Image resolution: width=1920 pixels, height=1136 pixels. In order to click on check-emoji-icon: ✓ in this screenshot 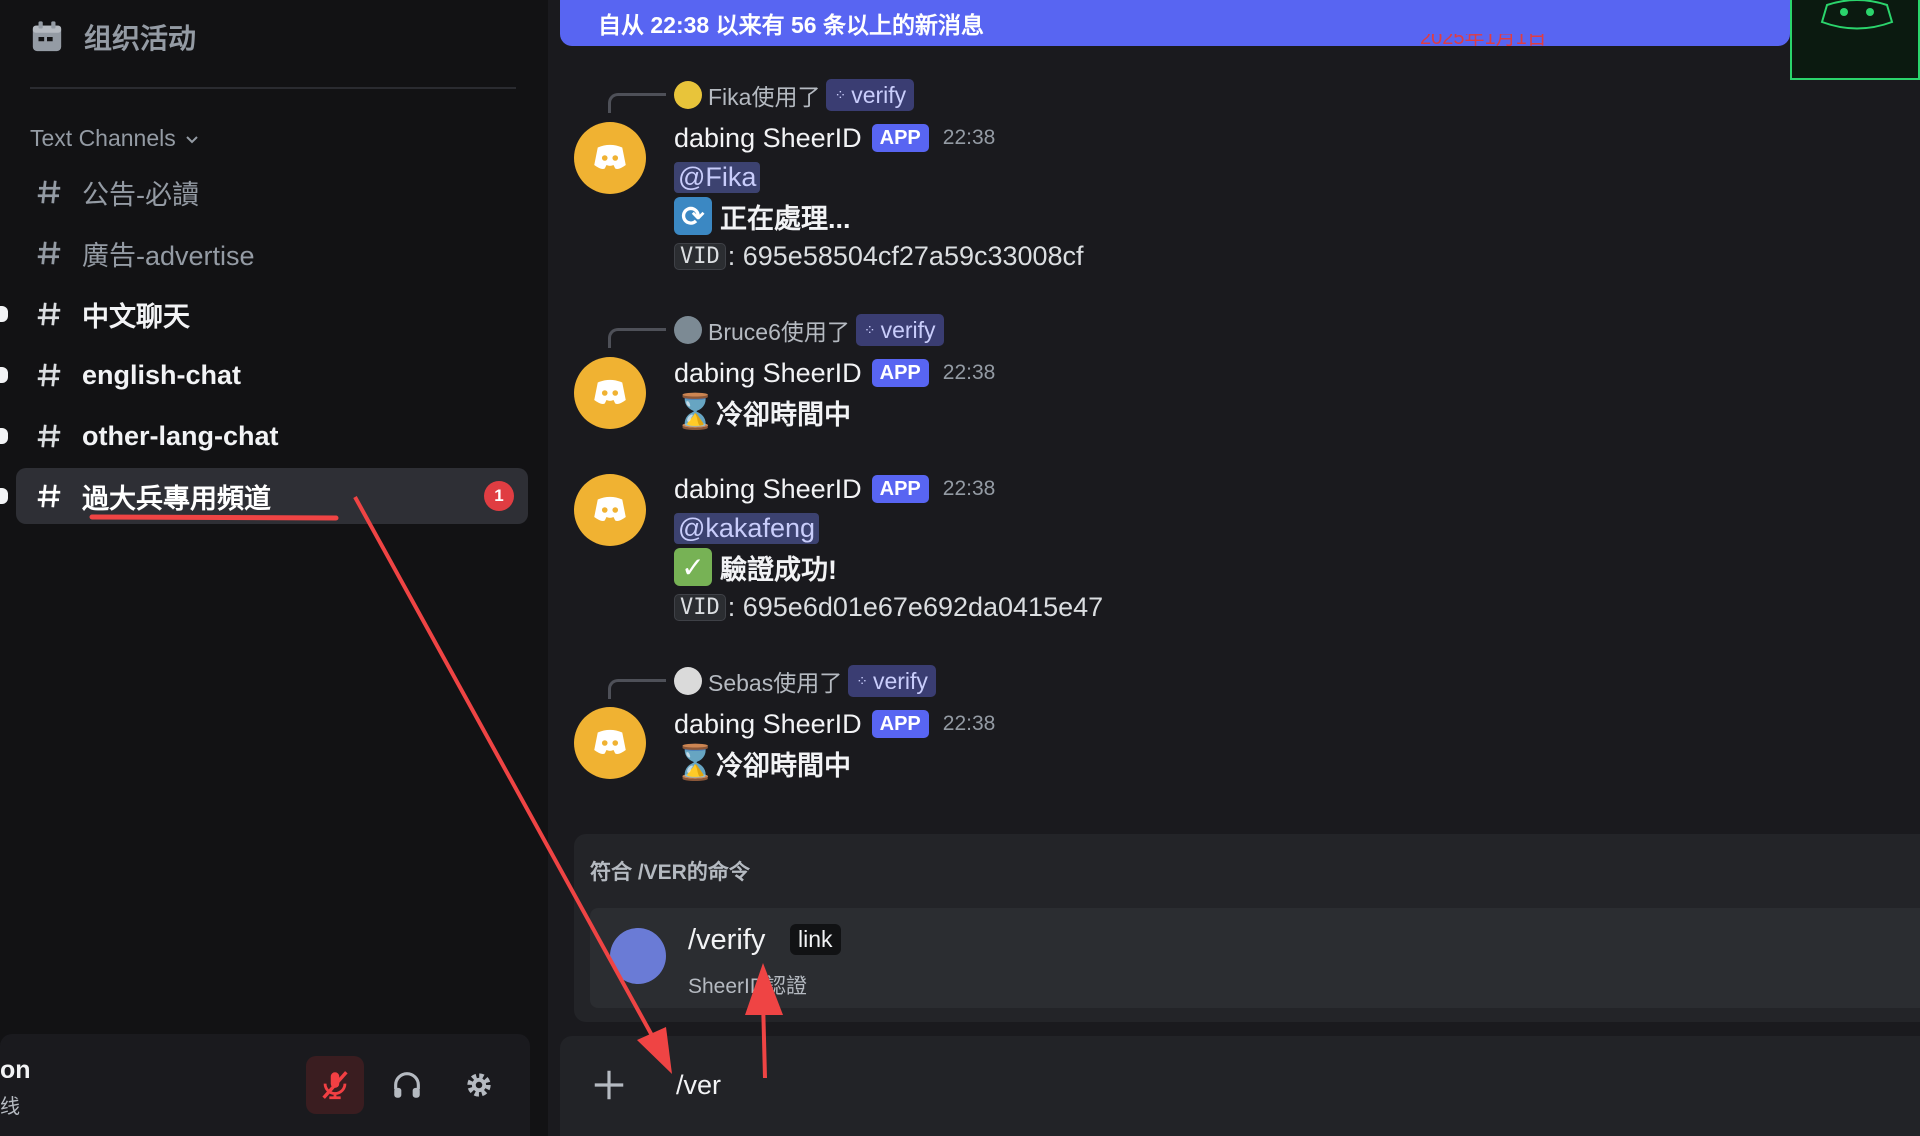, I will do `click(693, 567)`.